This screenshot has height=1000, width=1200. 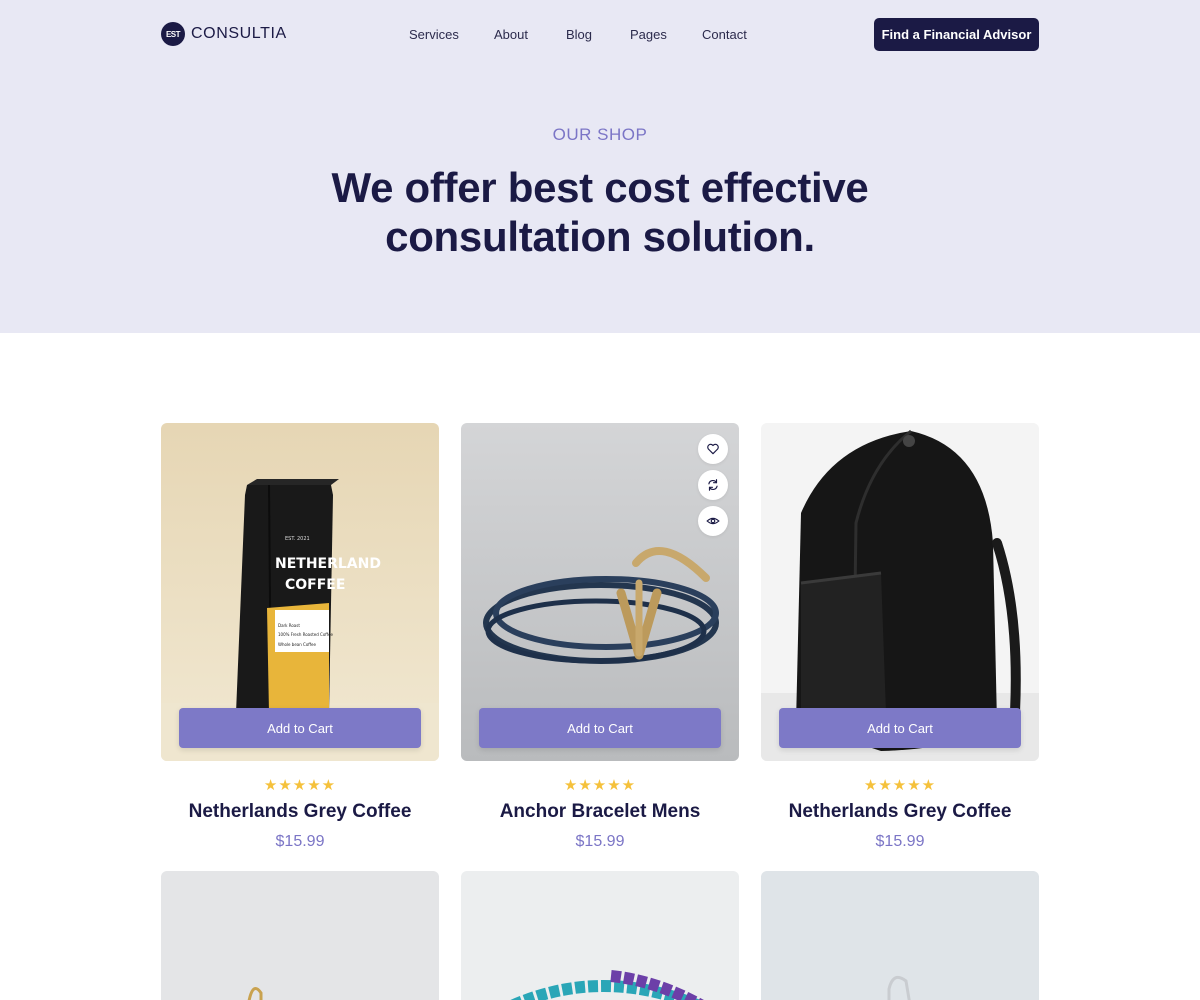 What do you see at coordinates (297, 539) in the screenshot?
I see `bag-est-text: EST. 2021` at bounding box center [297, 539].